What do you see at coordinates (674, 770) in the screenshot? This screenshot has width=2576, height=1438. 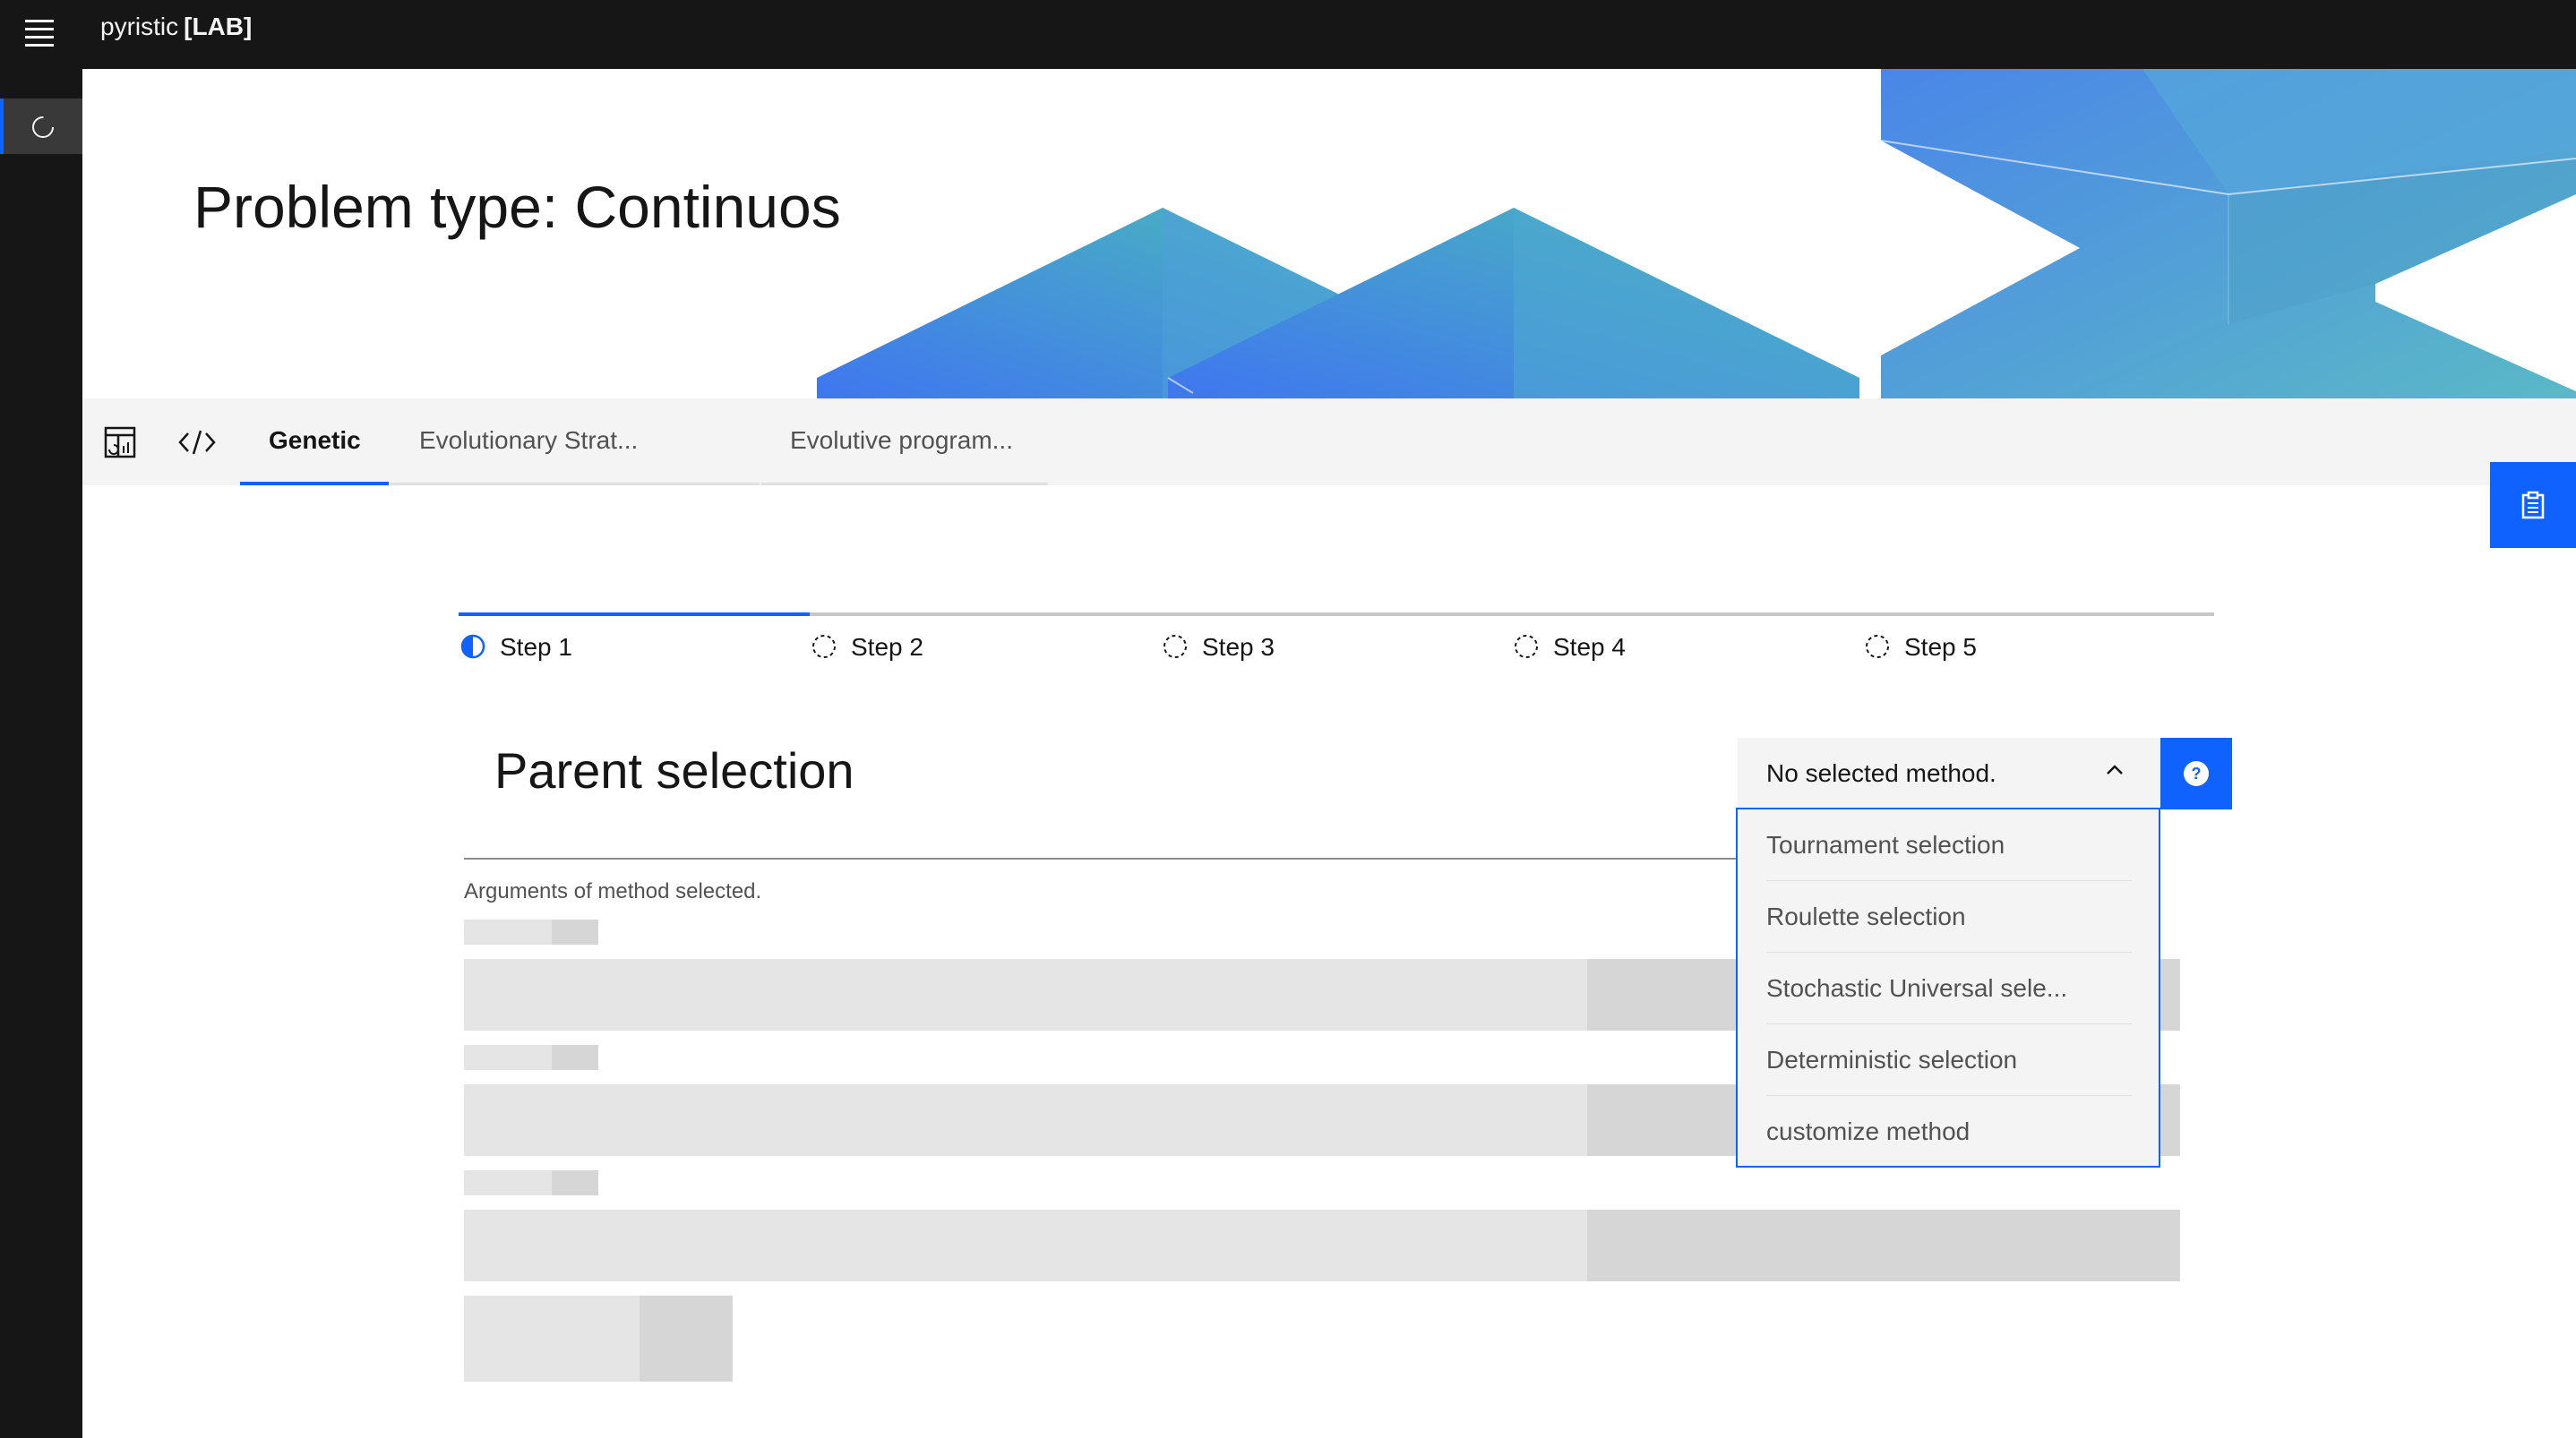 I see `section-title: Parent selection` at bounding box center [674, 770].